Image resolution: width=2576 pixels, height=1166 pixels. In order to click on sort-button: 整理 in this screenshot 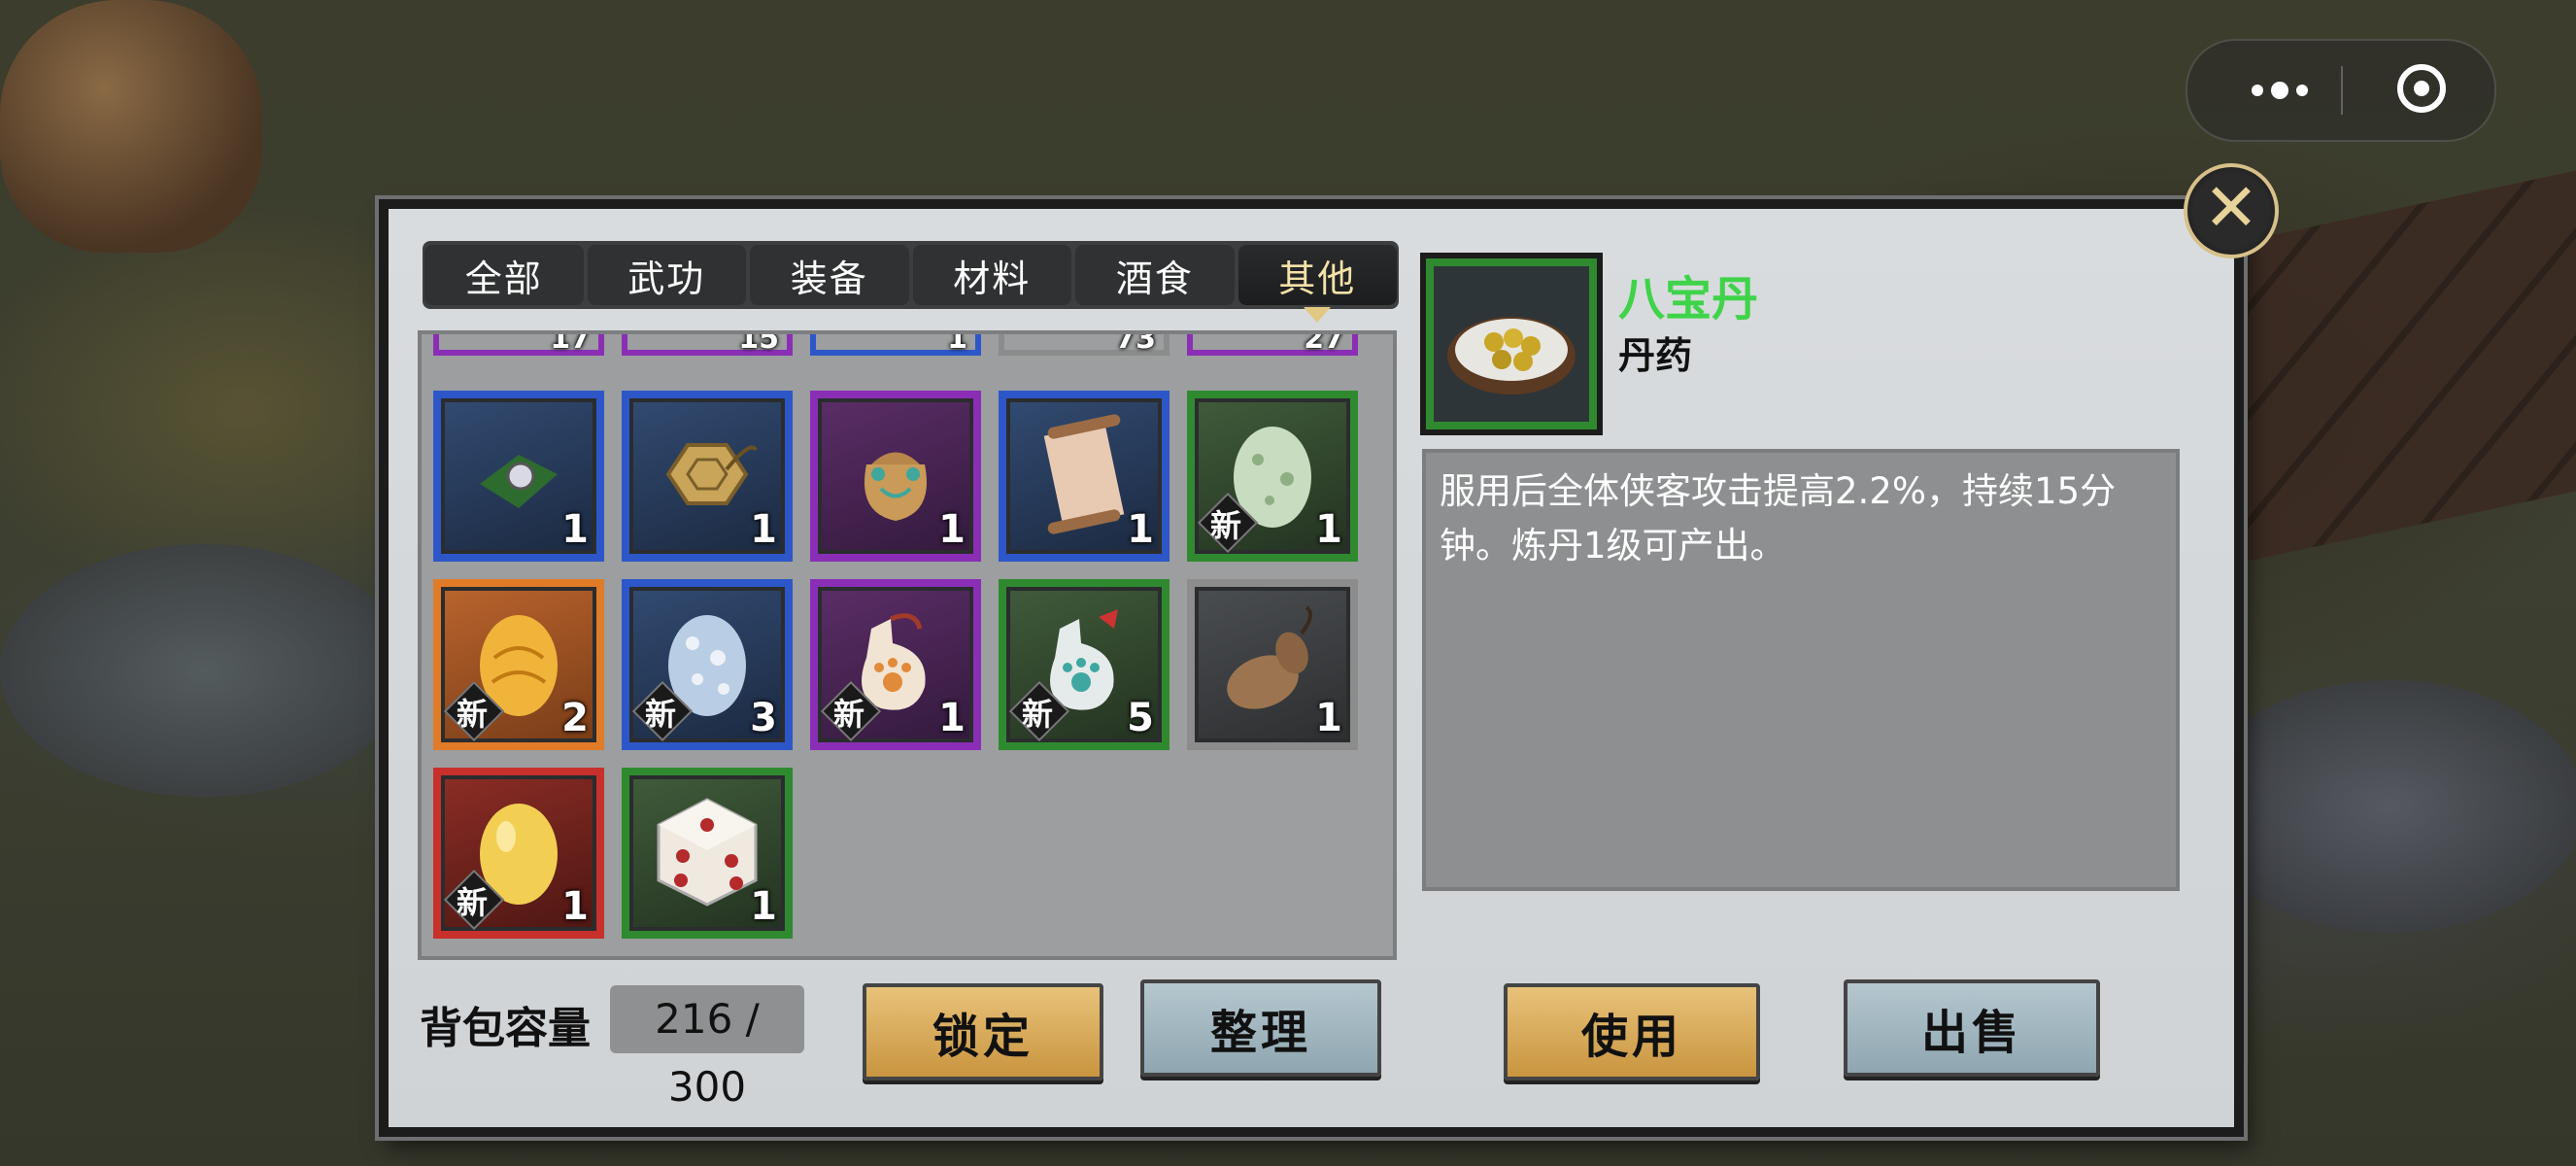, I will do `click(1260, 1028)`.